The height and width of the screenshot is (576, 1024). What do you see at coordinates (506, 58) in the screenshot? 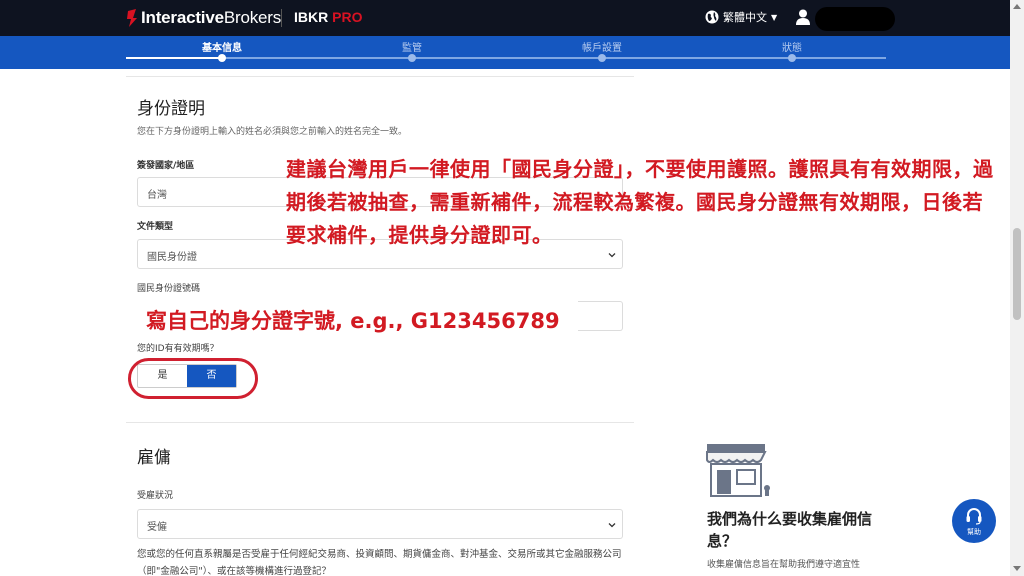
I see `step-track` at bounding box center [506, 58].